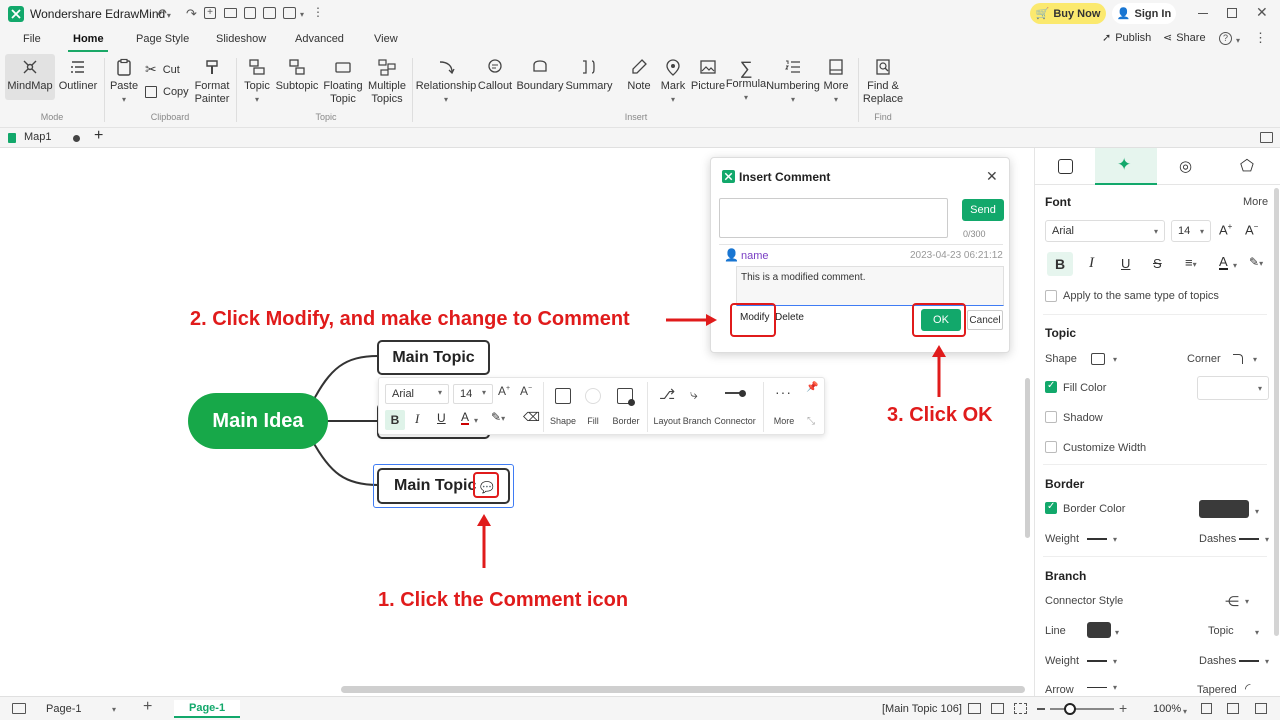 This screenshot has height=720, width=1280. What do you see at coordinates (639, 75) in the screenshot?
I see `note-button: Note` at bounding box center [639, 75].